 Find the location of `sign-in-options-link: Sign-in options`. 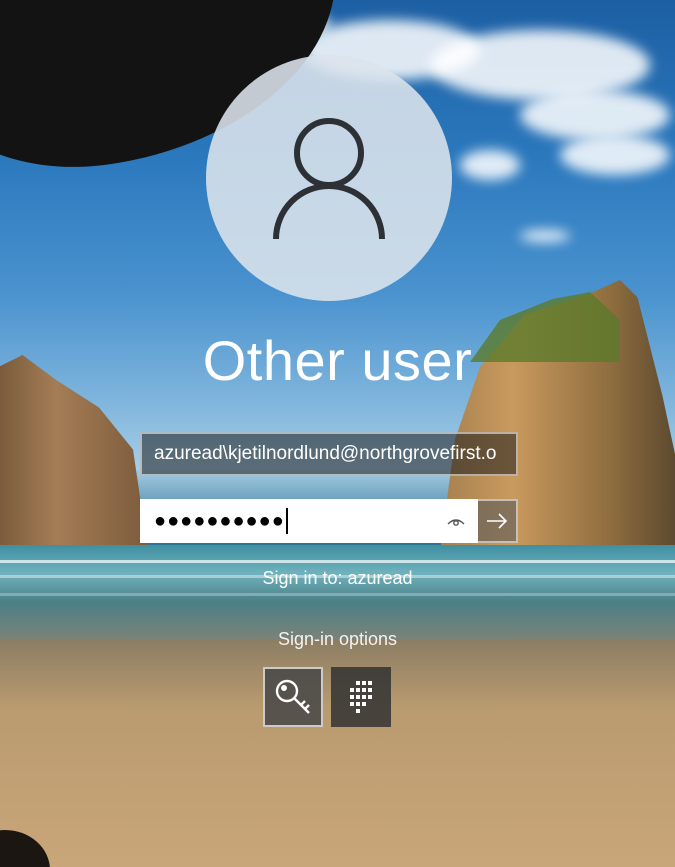

sign-in-options-link: Sign-in options is located at coordinates (337, 639).